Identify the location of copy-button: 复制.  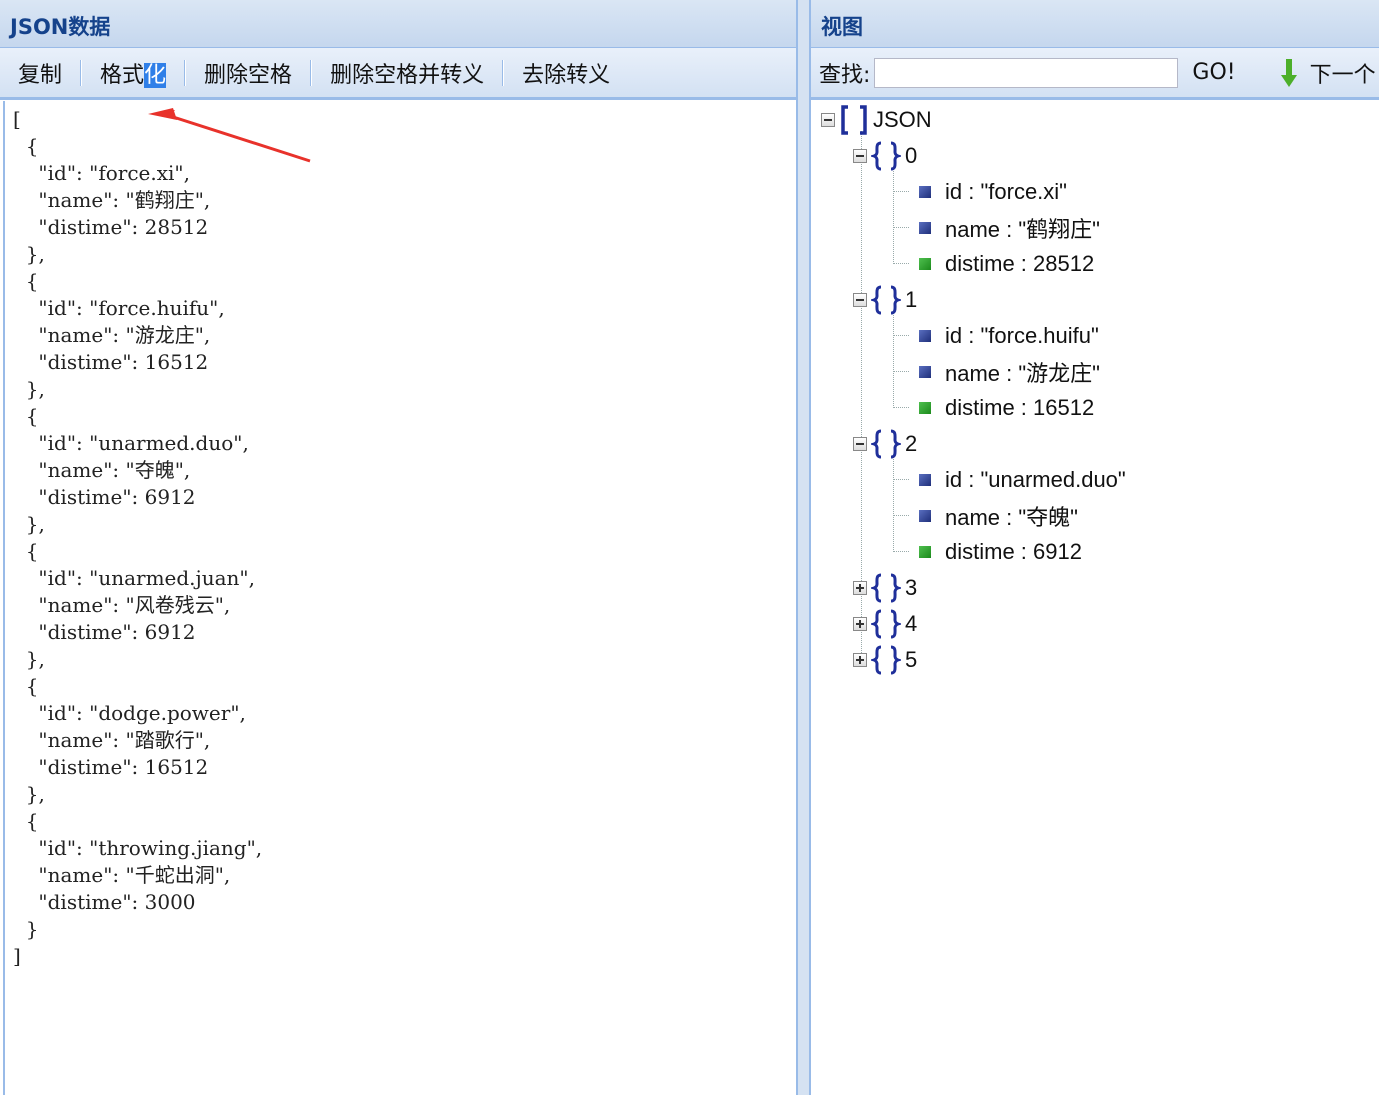
(40, 73).